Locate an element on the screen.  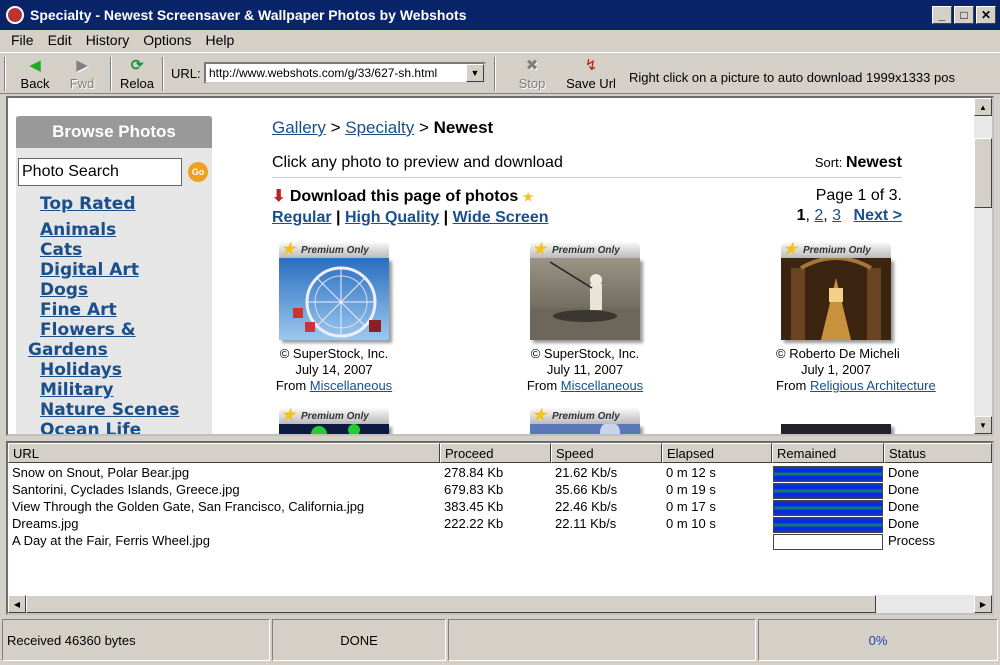
breadcrumb-specialty: Specialty is located at coordinates (379, 127).